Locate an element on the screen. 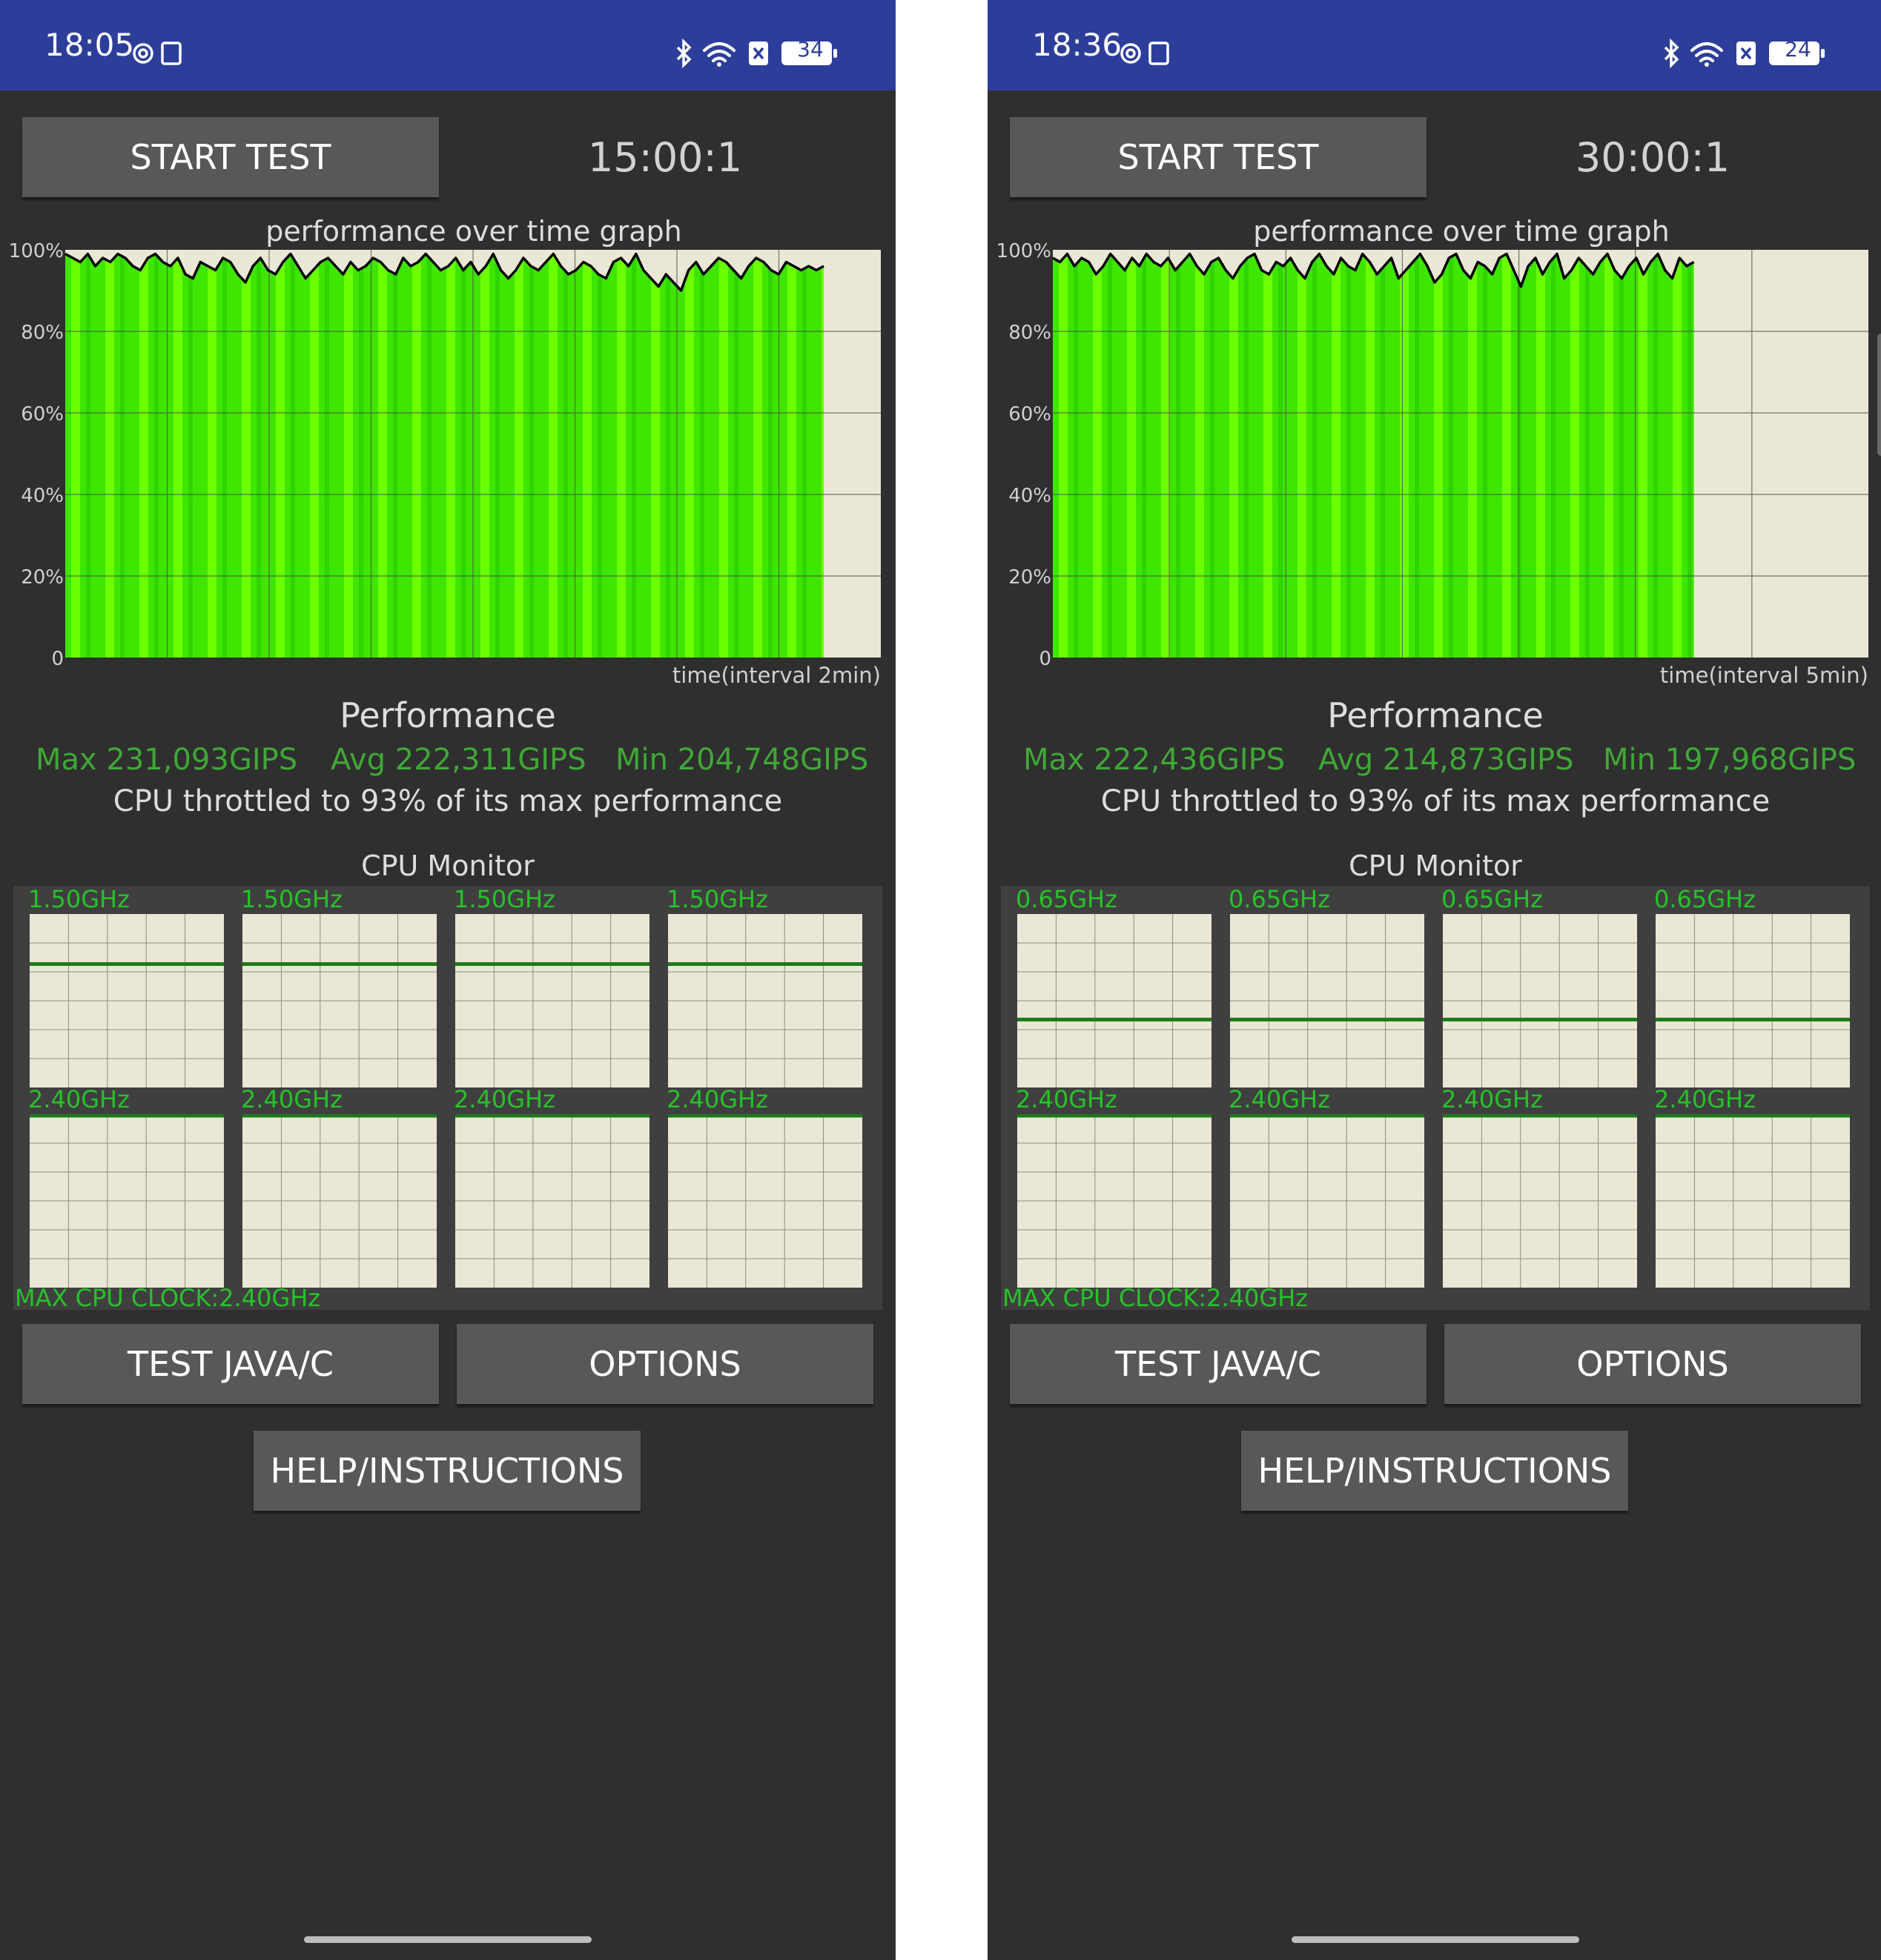  max-gips: Max 222,436GIPS is located at coordinates (1154, 760).